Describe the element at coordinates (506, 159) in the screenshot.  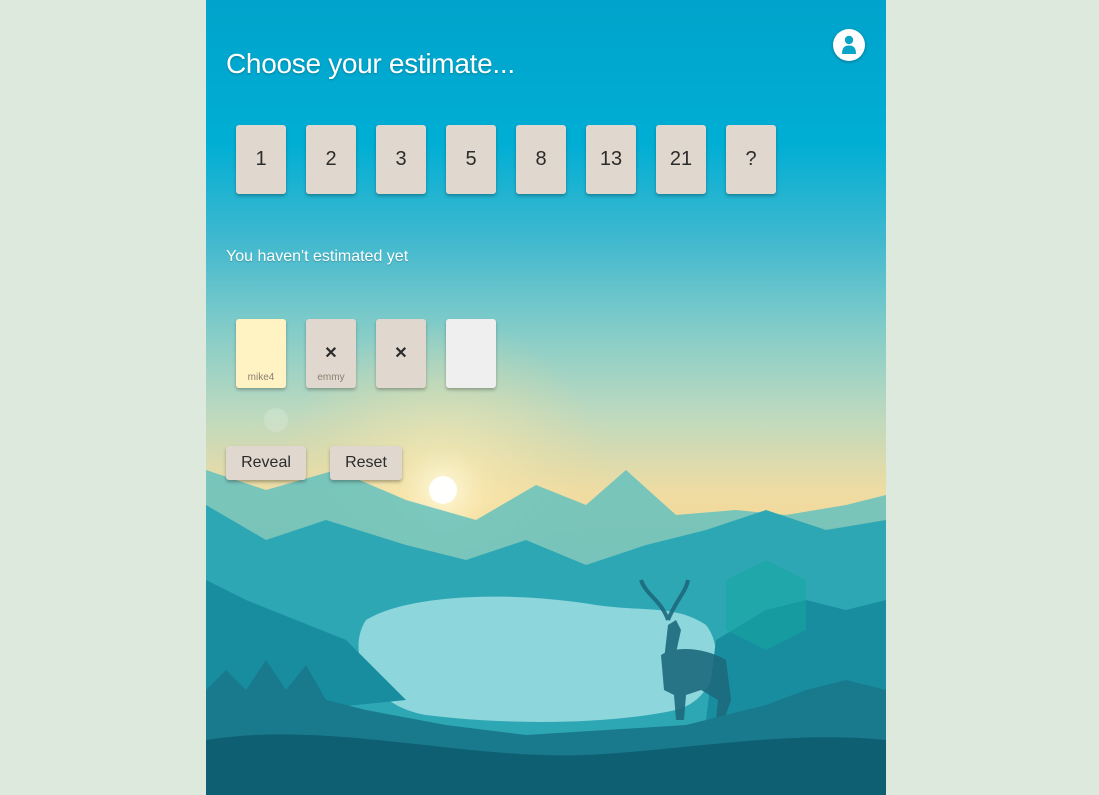
I see `estimate-card-list: 1 2 3 5 8 13 21 ?` at that location.